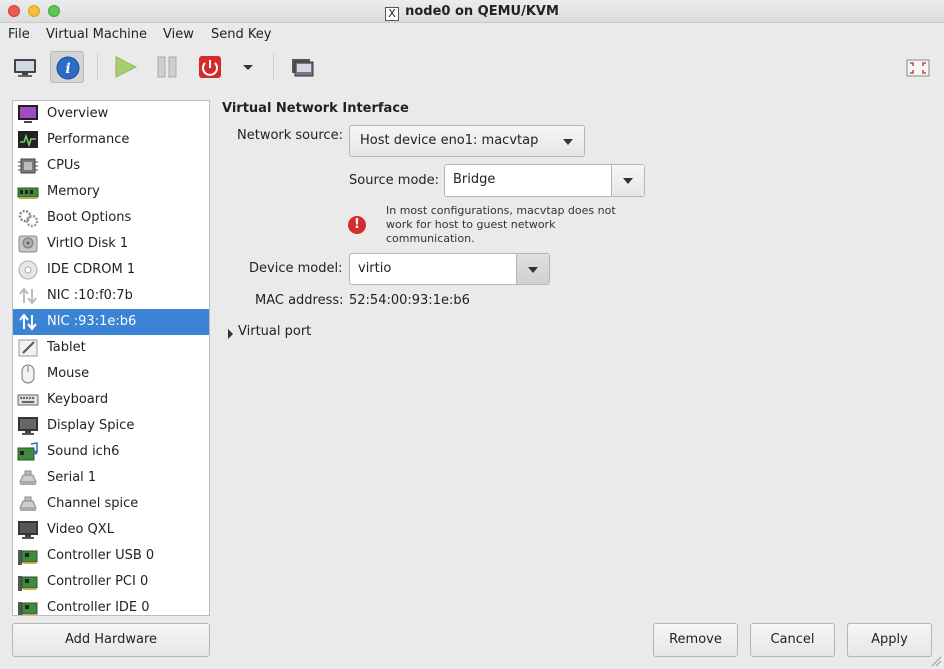 This screenshot has width=944, height=669. What do you see at coordinates (482, 11) in the screenshot?
I see `window-title: node0 on QEMU/KVM` at bounding box center [482, 11].